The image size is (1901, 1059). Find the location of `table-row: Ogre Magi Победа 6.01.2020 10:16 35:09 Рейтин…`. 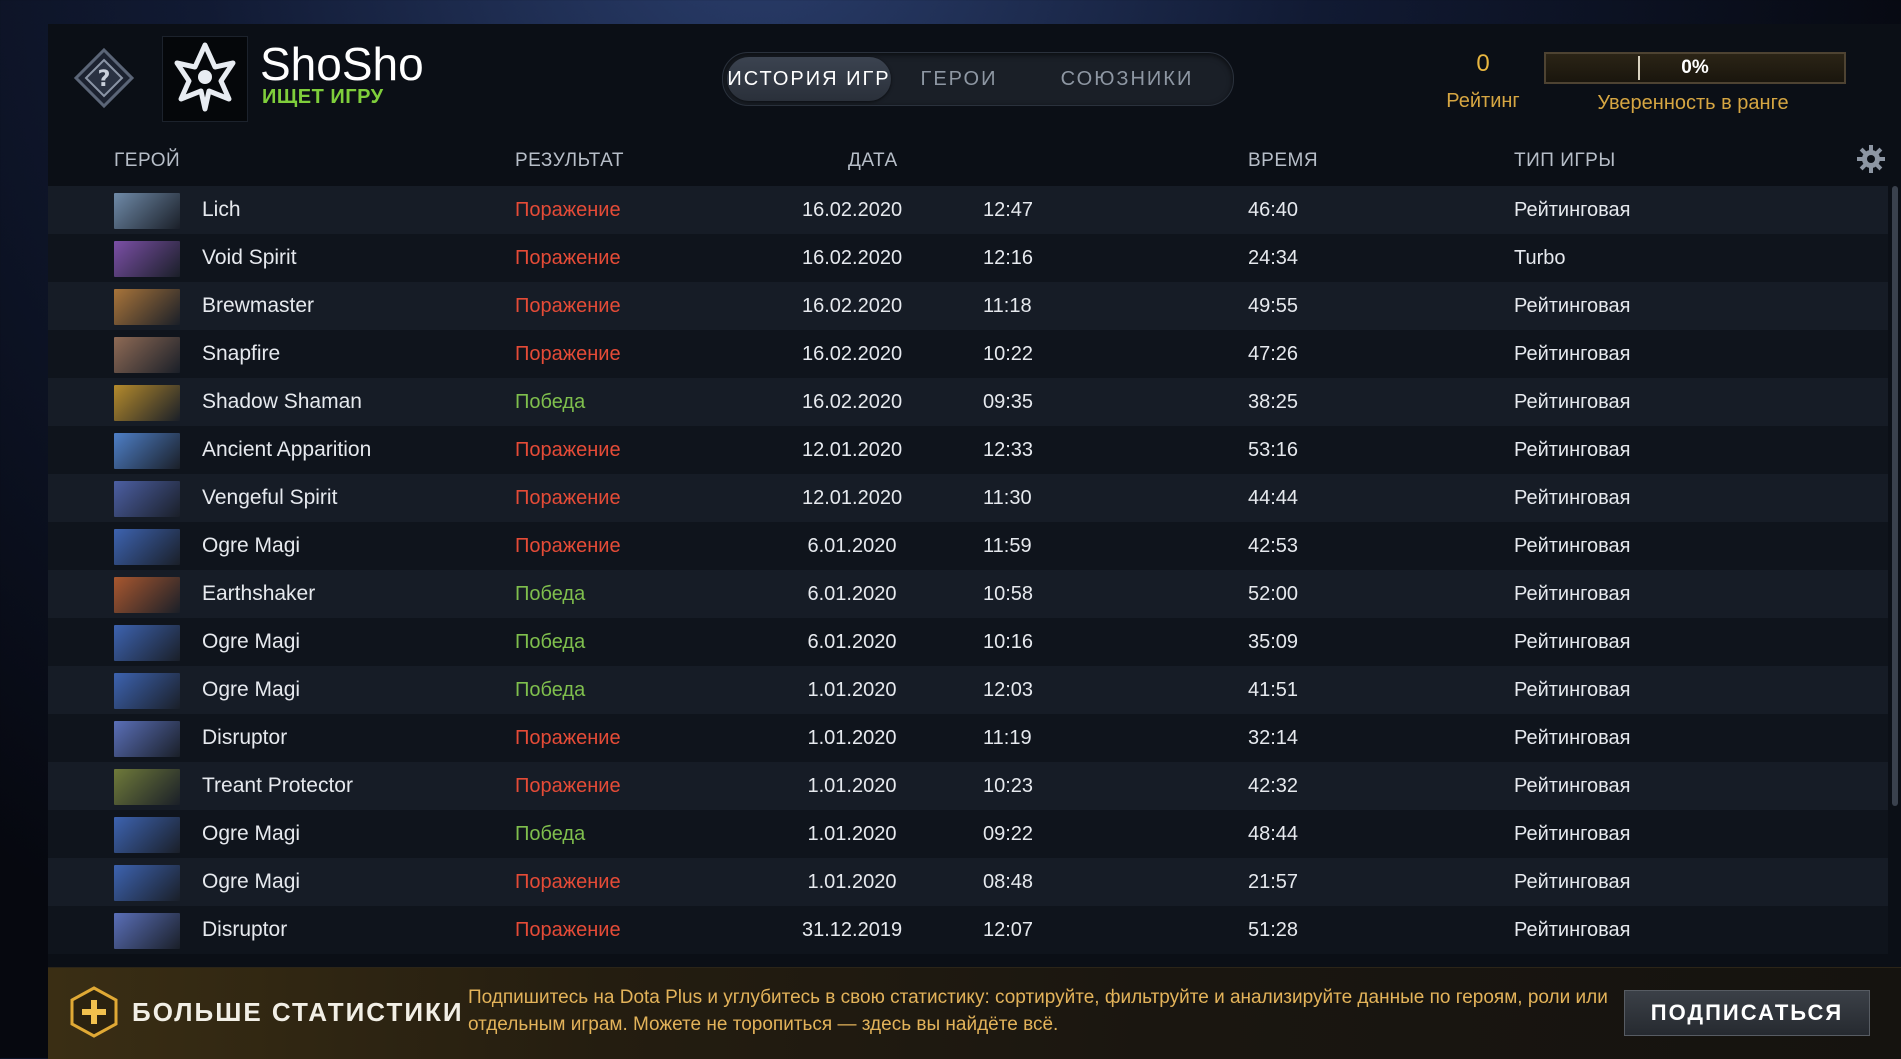

table-row: Ogre Magi Победа 6.01.2020 10:16 35:09 Рейтин… is located at coordinates (968, 642).